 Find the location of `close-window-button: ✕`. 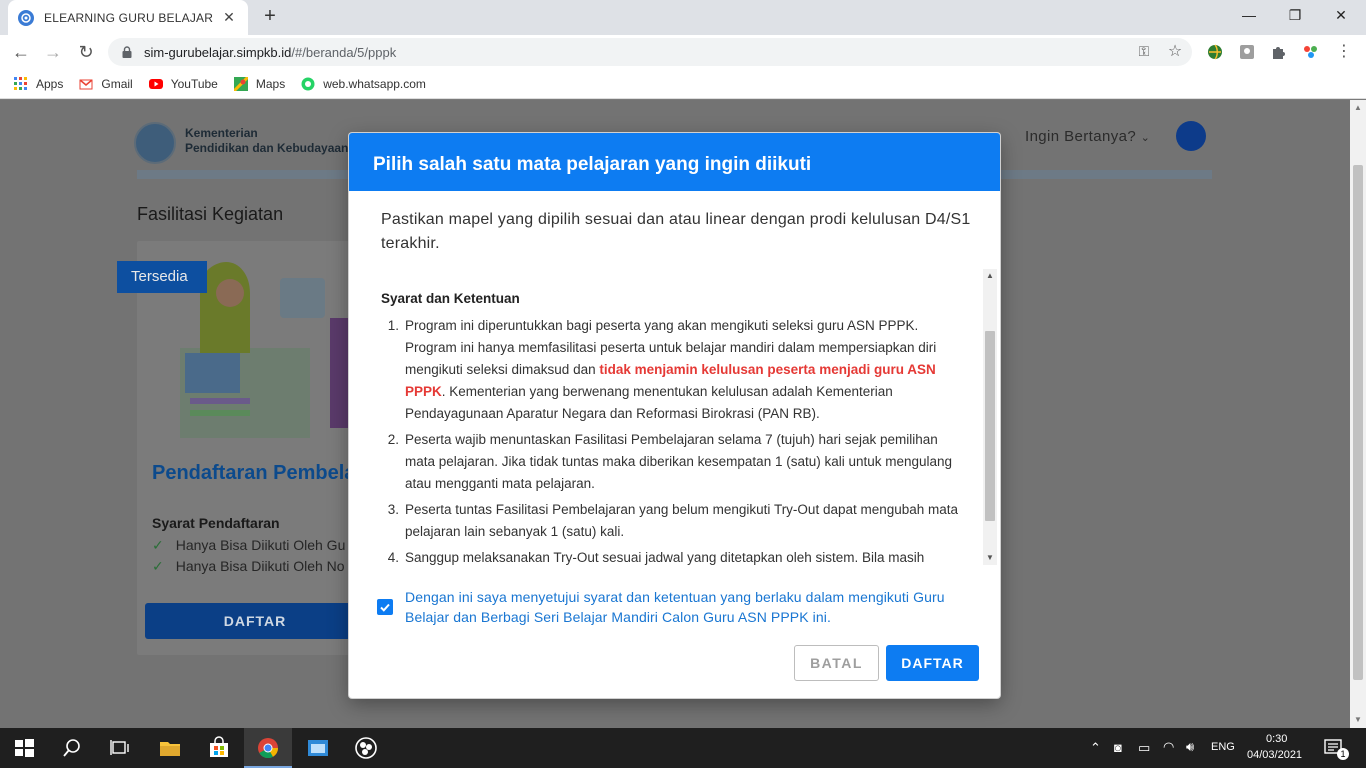

close-window-button: ✕ is located at coordinates (1341, 15).